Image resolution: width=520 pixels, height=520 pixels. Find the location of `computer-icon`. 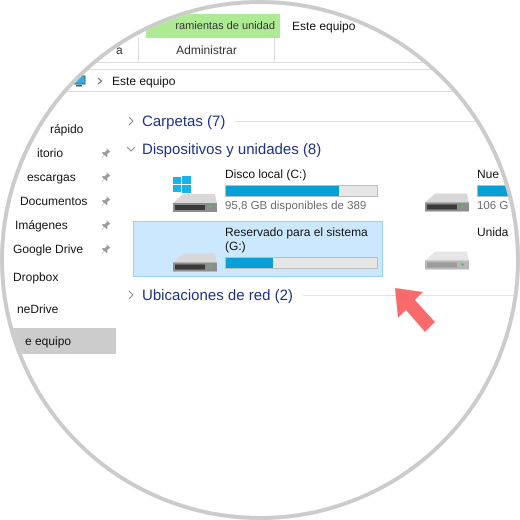

computer-icon is located at coordinates (79, 80).